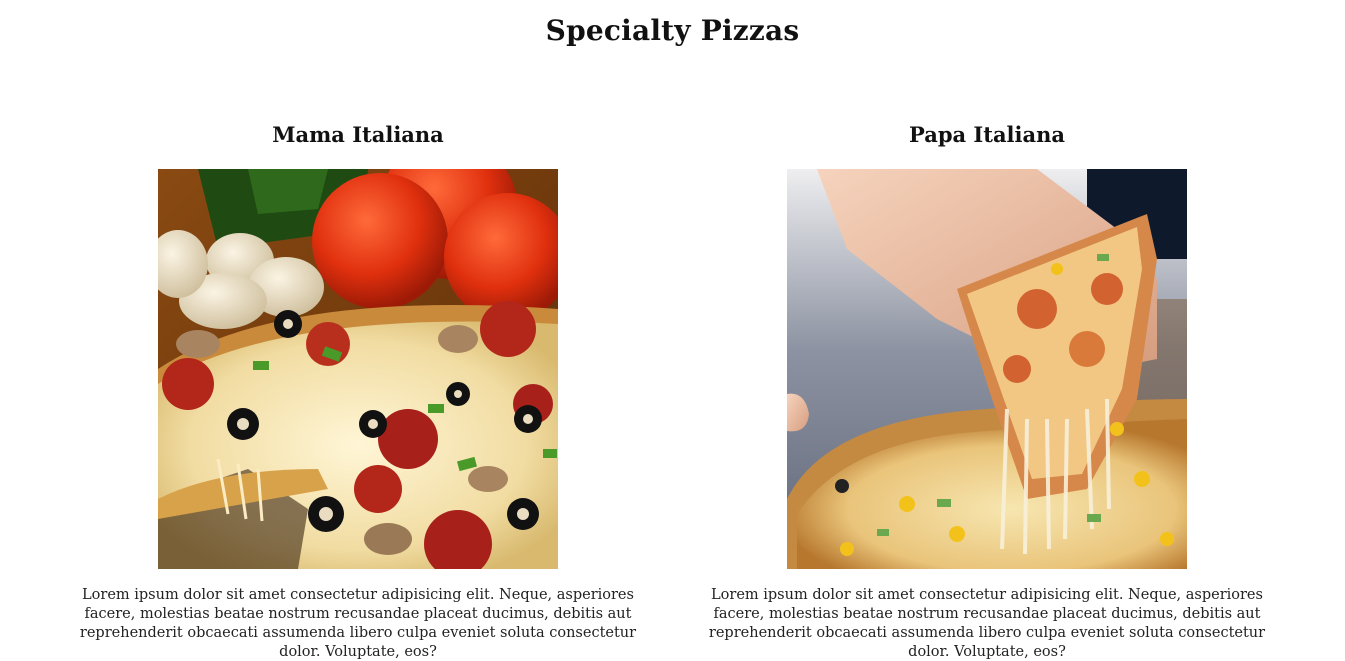  I want to click on pizza-name: Mama Italiana, so click(358, 134).